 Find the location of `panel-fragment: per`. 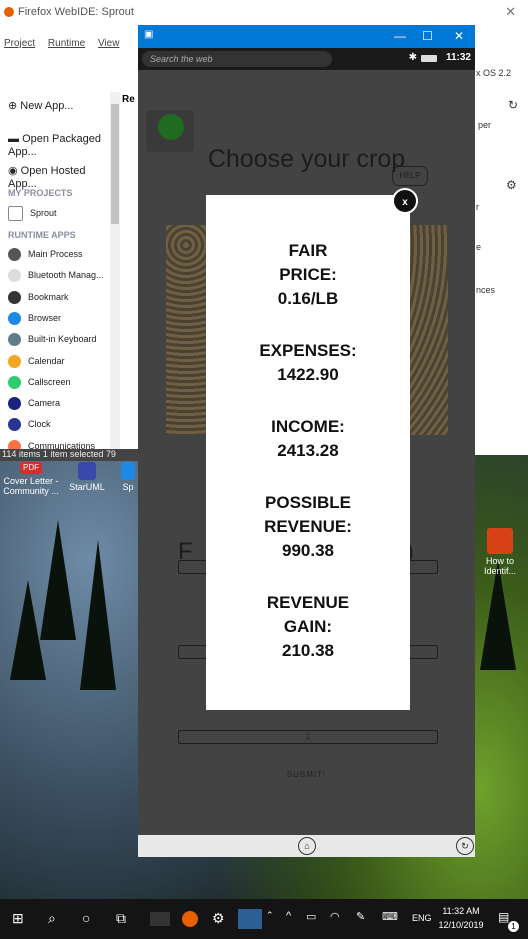

panel-fragment: per is located at coordinates (485, 125).